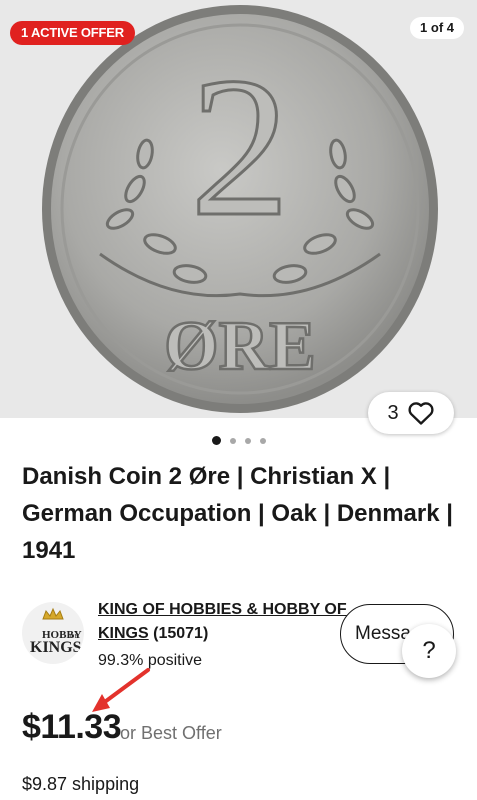 This screenshot has width=477, height=800. What do you see at coordinates (181, 633) in the screenshot?
I see `seller-review-count: (15071)` at bounding box center [181, 633].